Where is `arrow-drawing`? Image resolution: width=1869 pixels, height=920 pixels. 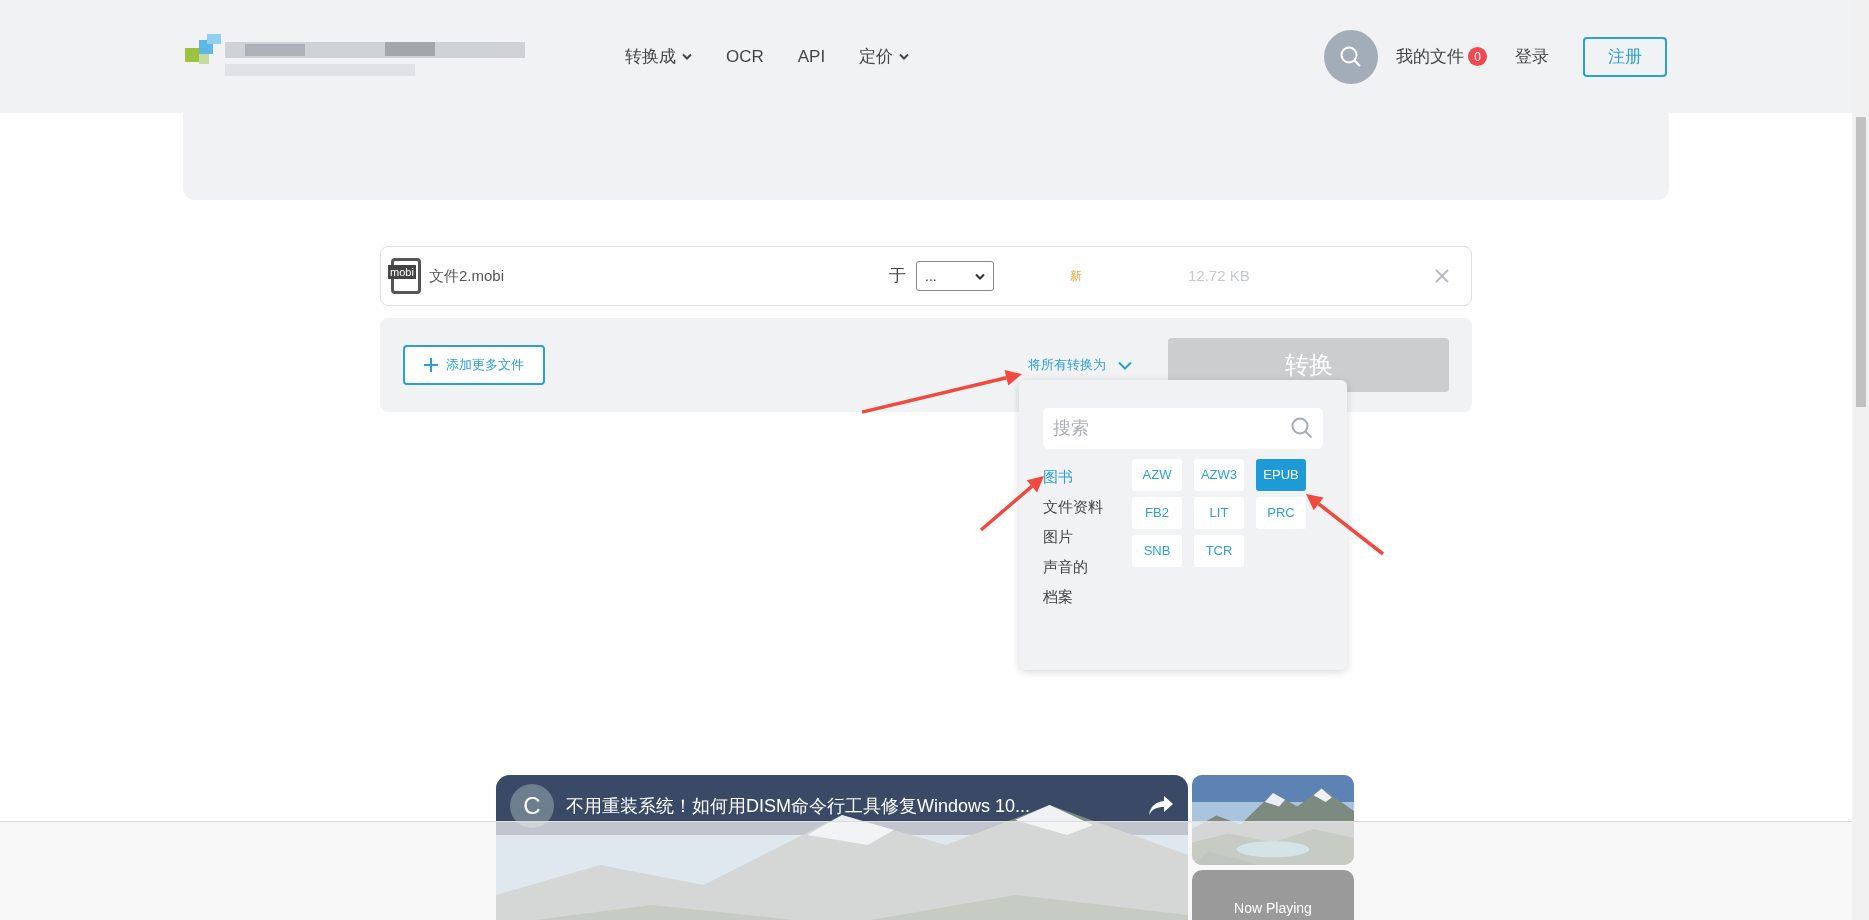
arrow-drawing is located at coordinates (1011, 504).